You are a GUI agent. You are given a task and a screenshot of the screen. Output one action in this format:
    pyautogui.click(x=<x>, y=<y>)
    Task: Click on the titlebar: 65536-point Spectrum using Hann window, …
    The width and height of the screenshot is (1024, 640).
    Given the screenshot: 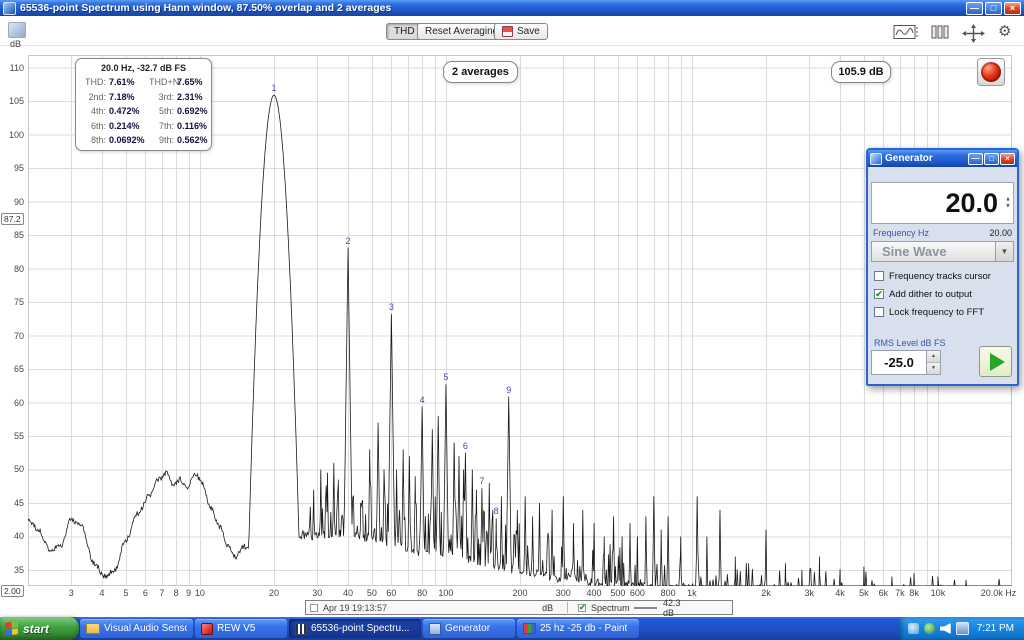 What is the action you would take?
    pyautogui.click(x=512, y=8)
    